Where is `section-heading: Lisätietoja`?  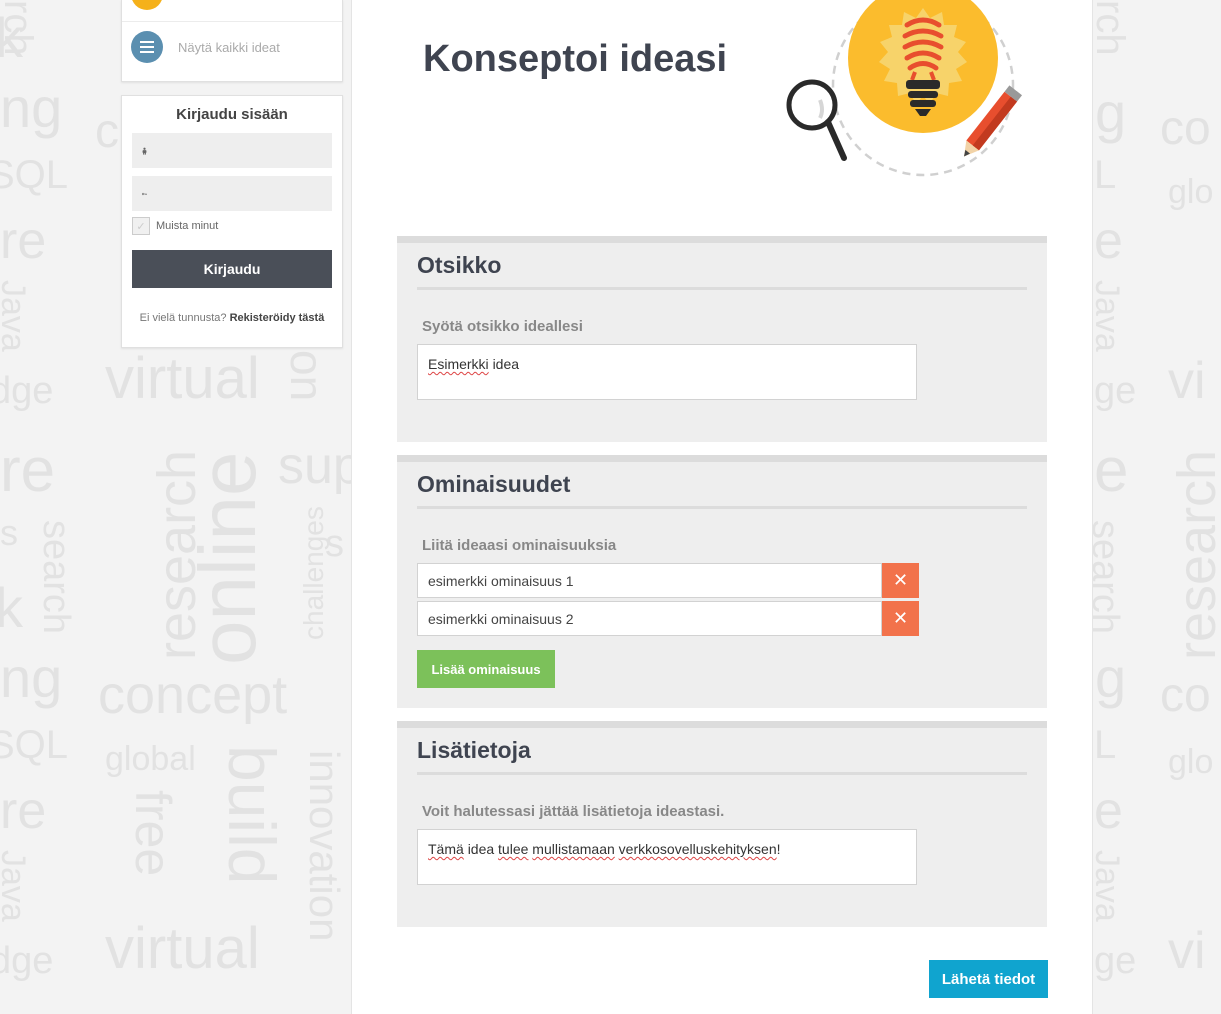 section-heading: Lisätietoja is located at coordinates (722, 756).